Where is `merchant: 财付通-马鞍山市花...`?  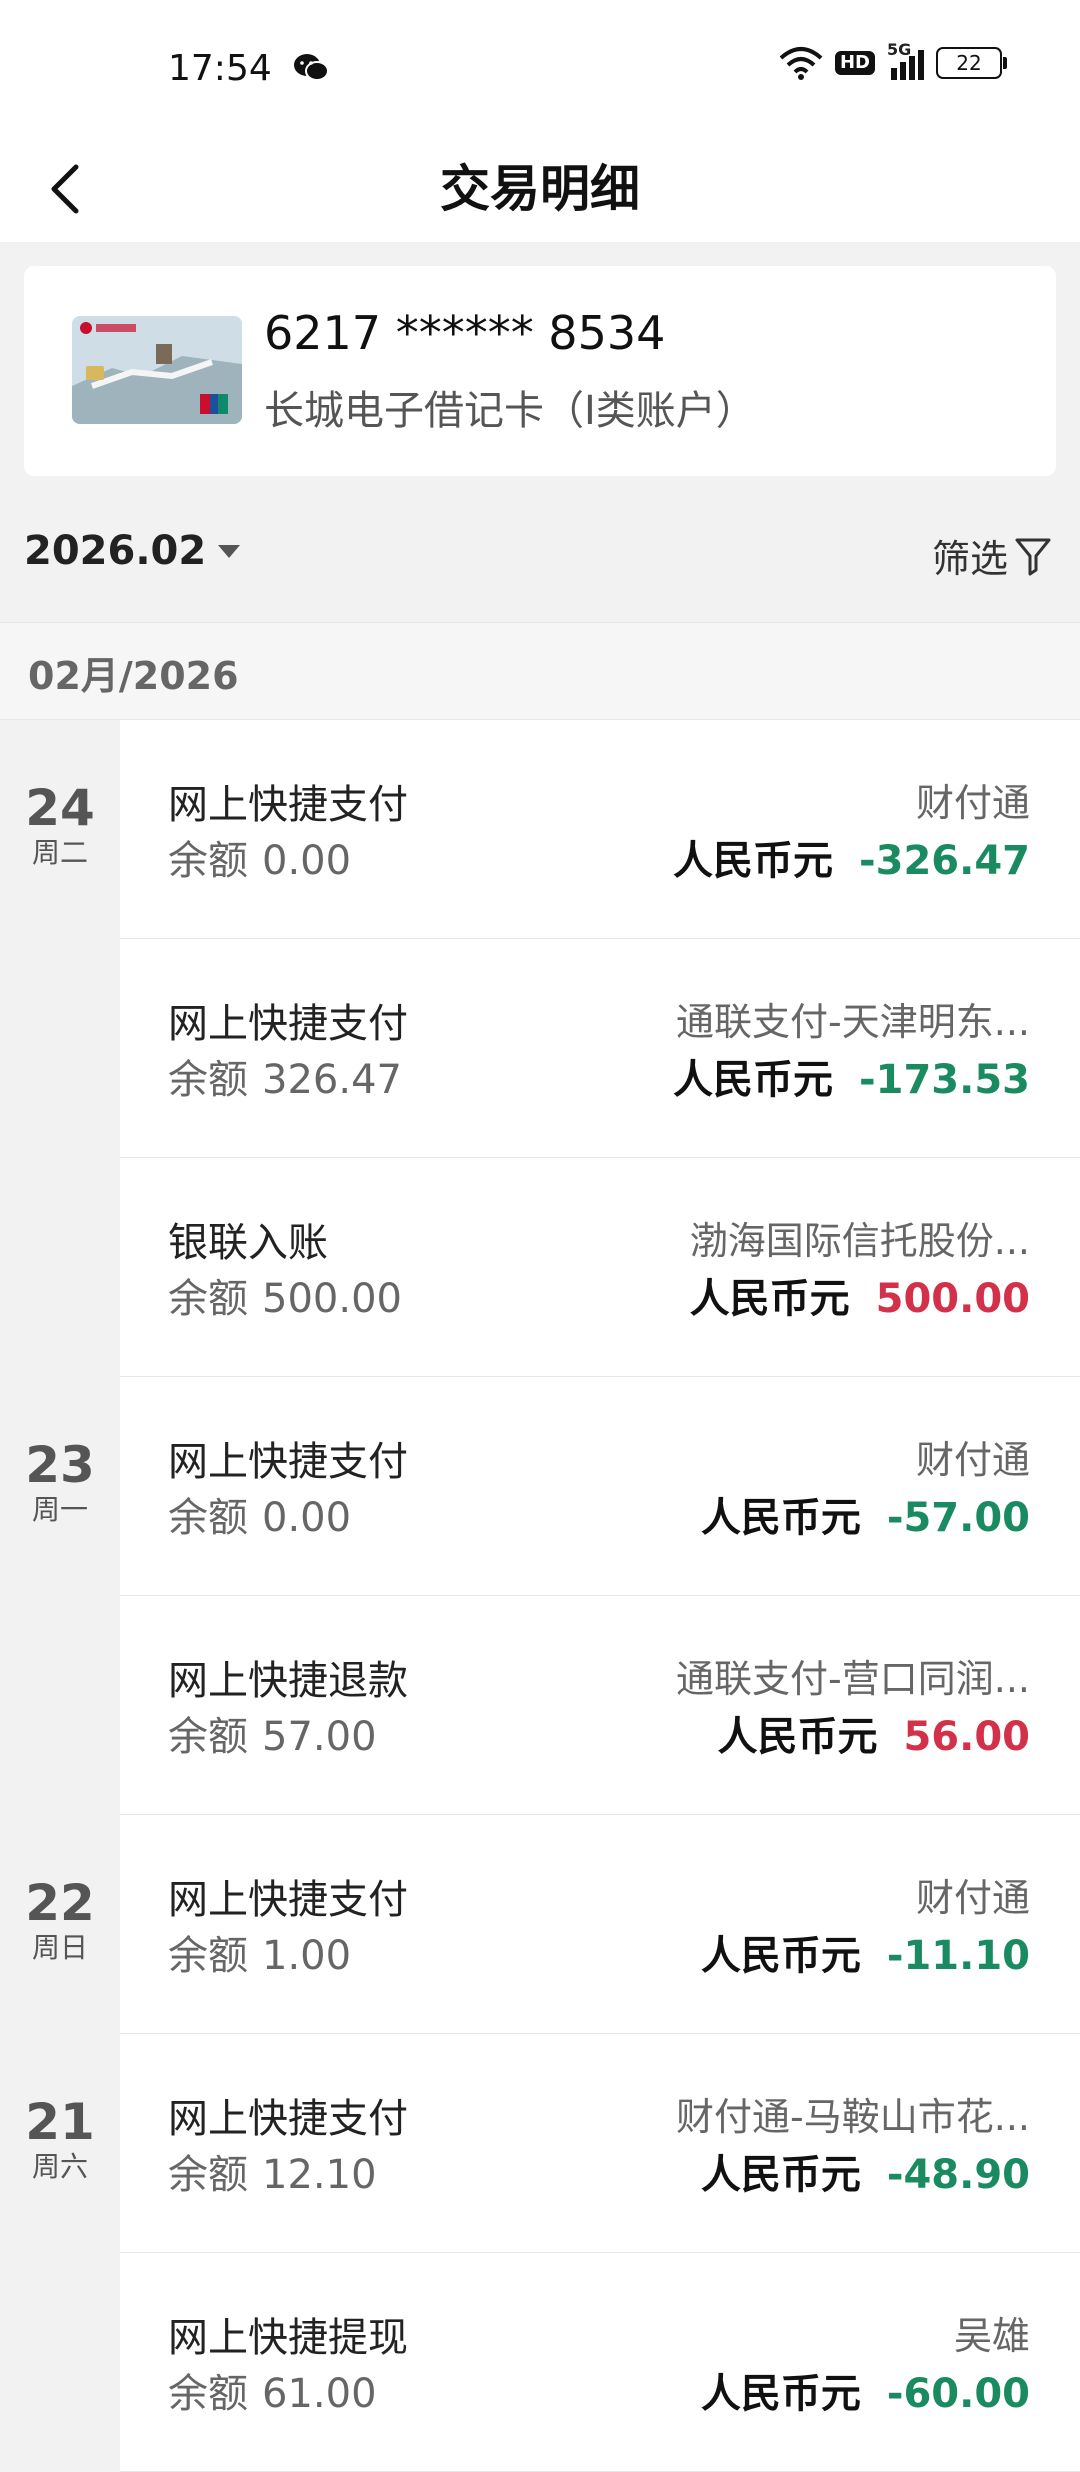 merchant: 财付通-马鞍山市花... is located at coordinates (853, 2117).